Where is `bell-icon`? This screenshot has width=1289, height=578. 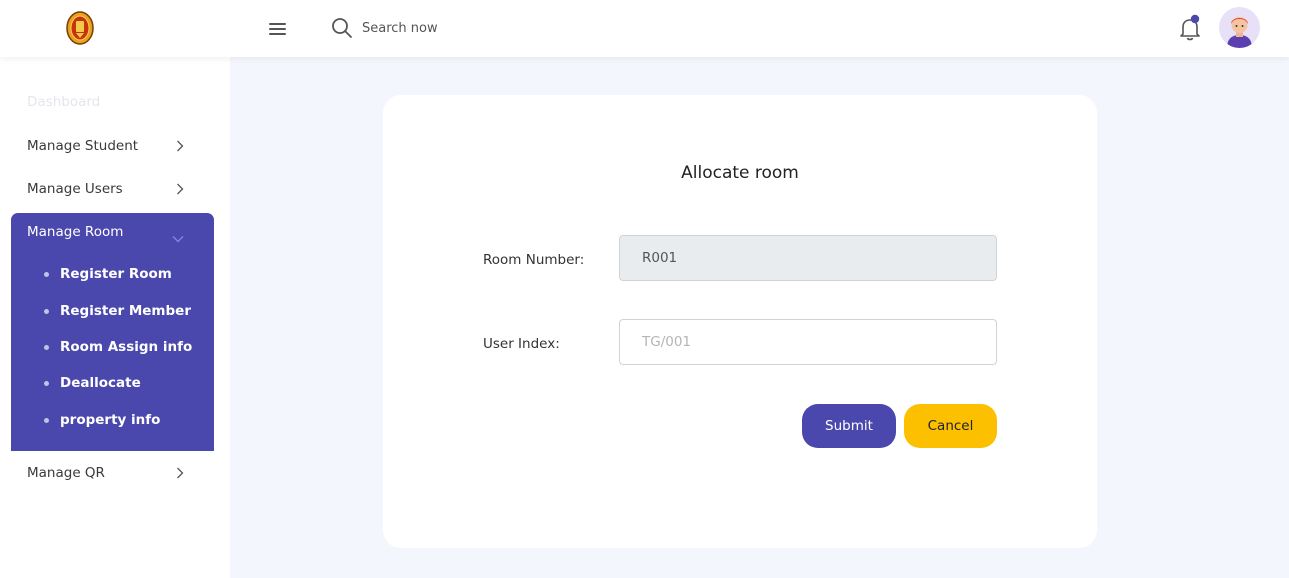 bell-icon is located at coordinates (1190, 28).